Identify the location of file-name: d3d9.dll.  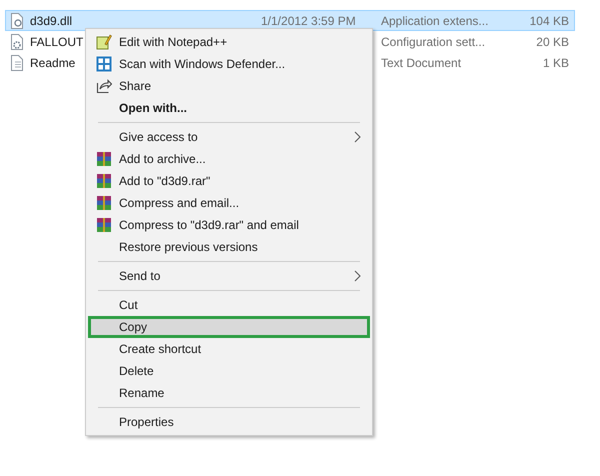
(51, 21).